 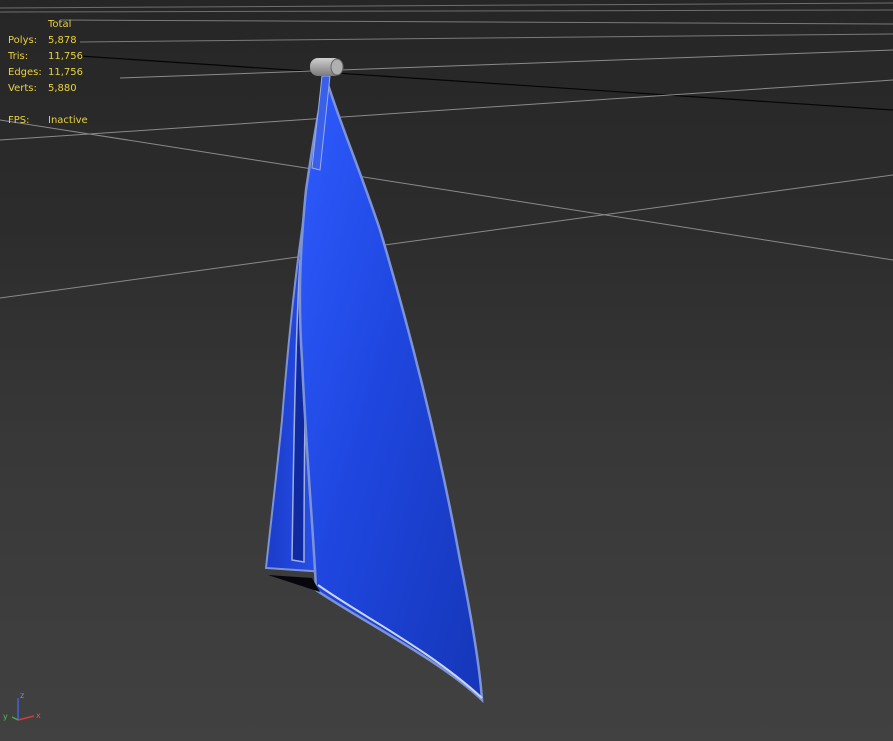 What do you see at coordinates (65, 56) in the screenshot?
I see `stat-tris-value: 11,756` at bounding box center [65, 56].